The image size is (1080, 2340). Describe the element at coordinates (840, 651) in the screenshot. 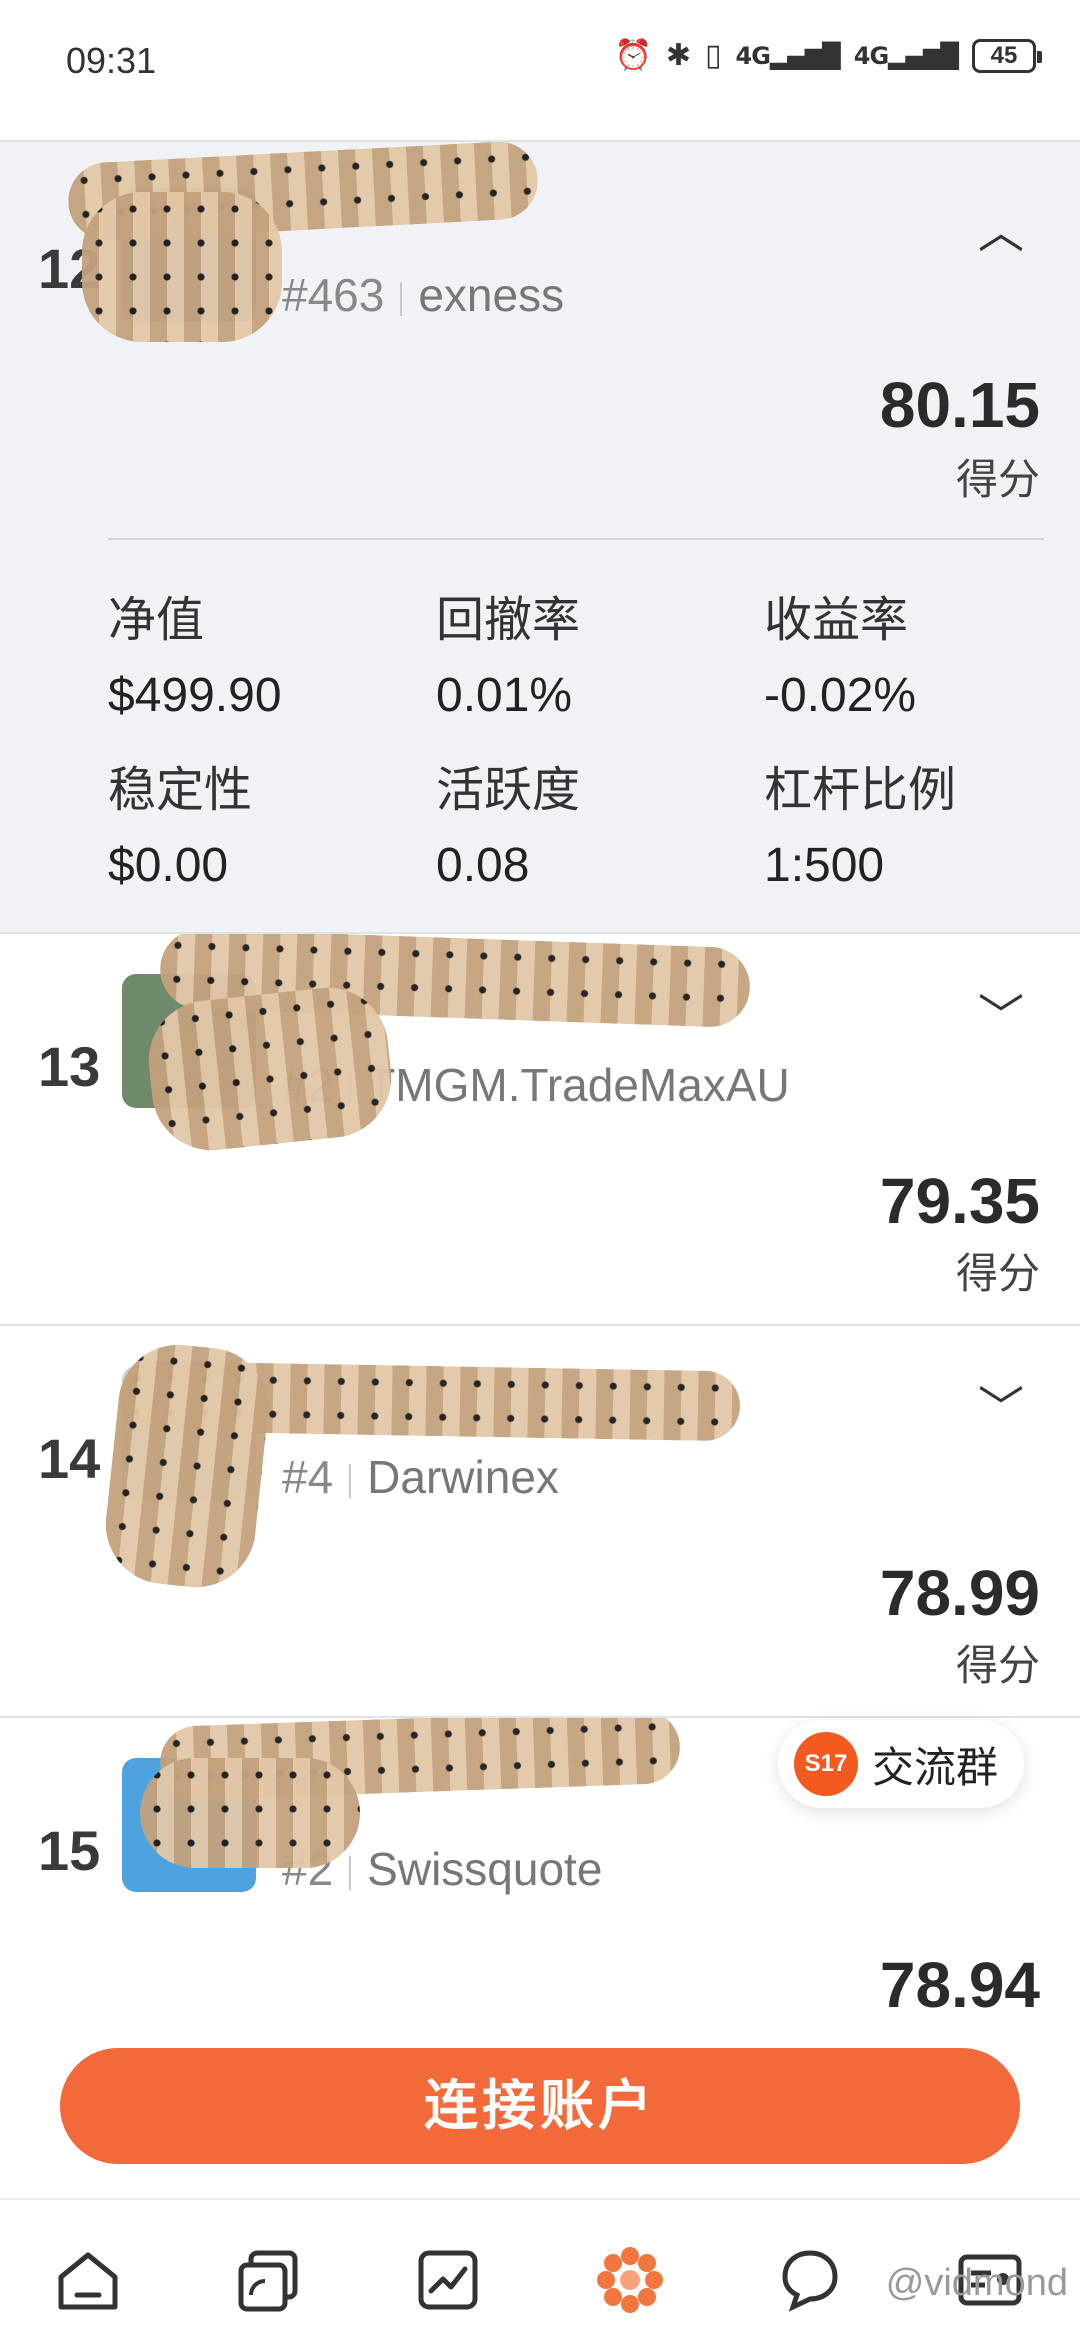

I see `stat-return: 收益率 -0.02%` at that location.